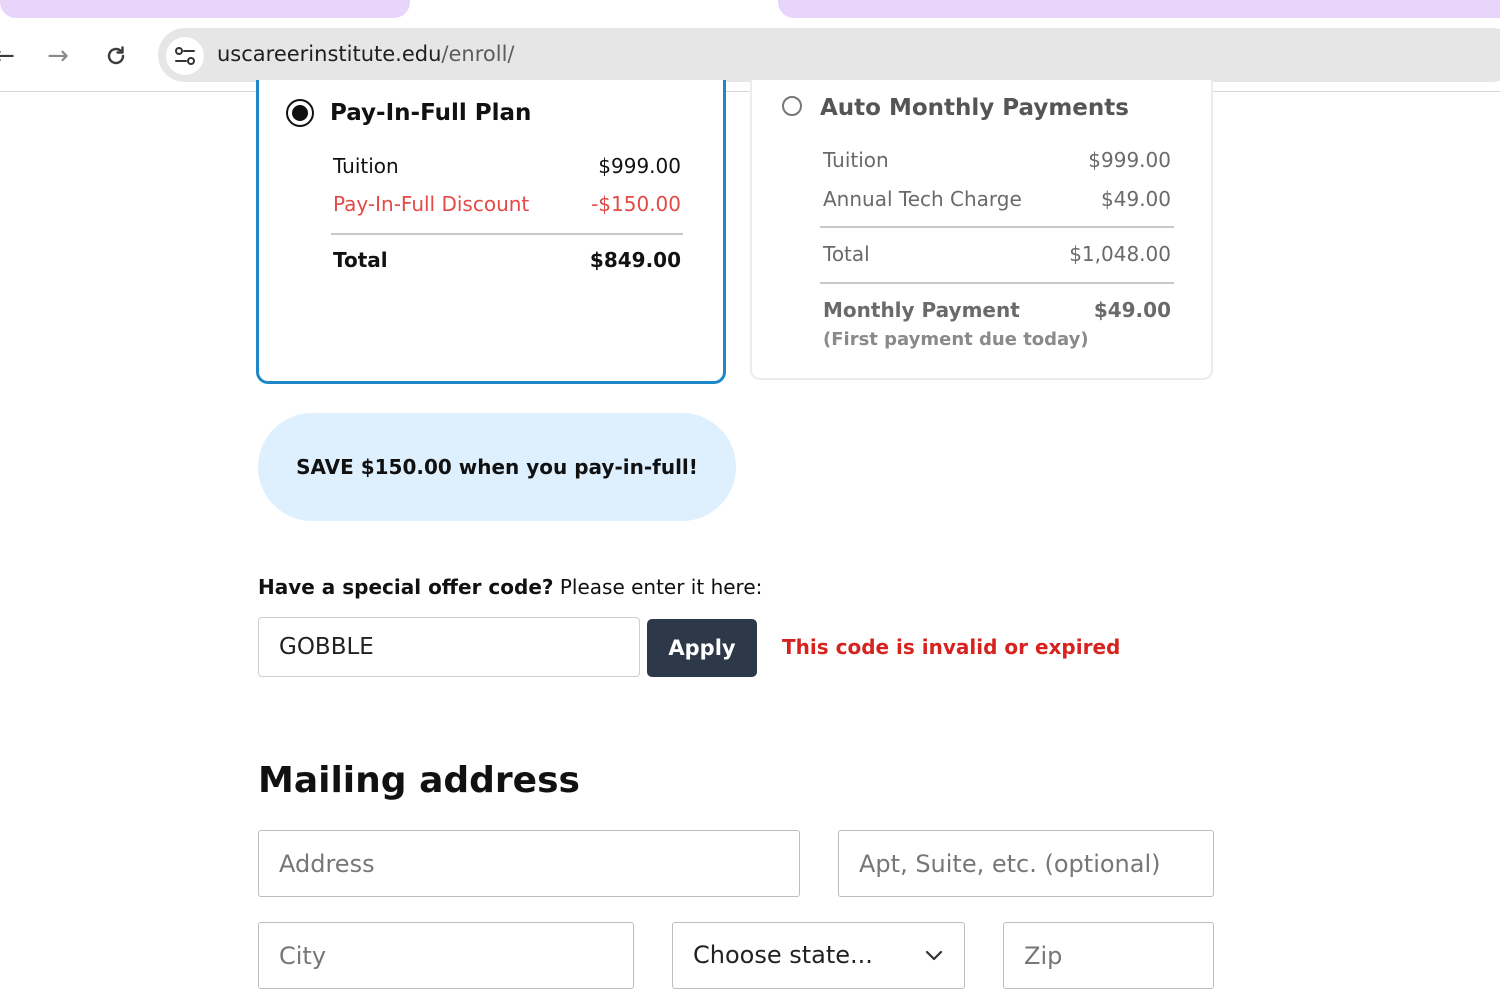 This screenshot has height=1006, width=1500. What do you see at coordinates (1026, 863) in the screenshot?
I see `apt-field` at bounding box center [1026, 863].